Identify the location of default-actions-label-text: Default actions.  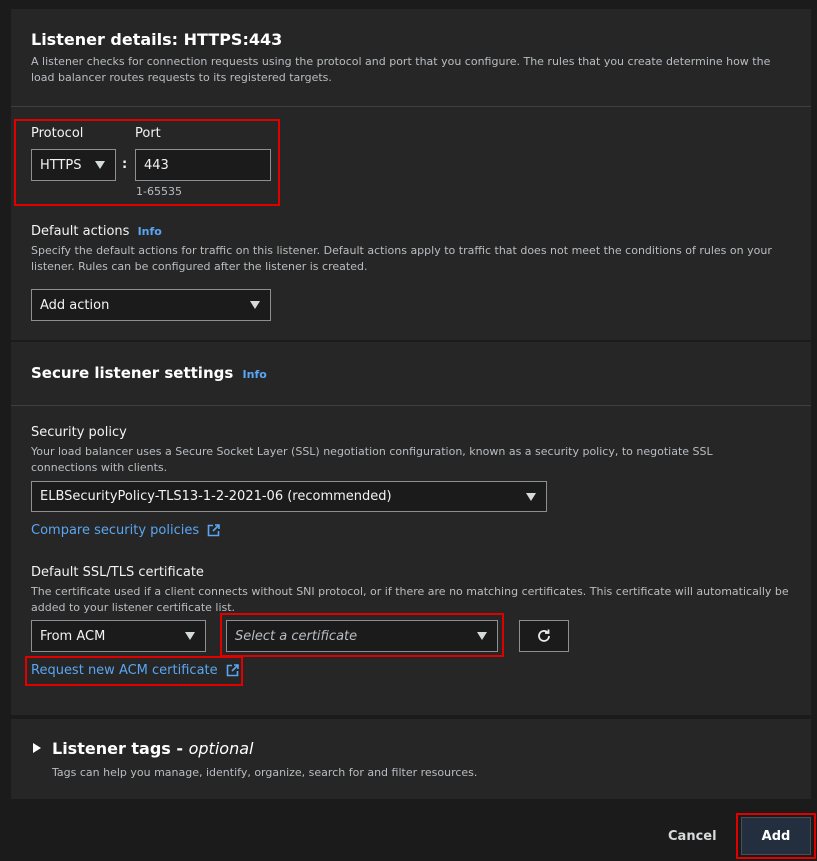
(80, 231).